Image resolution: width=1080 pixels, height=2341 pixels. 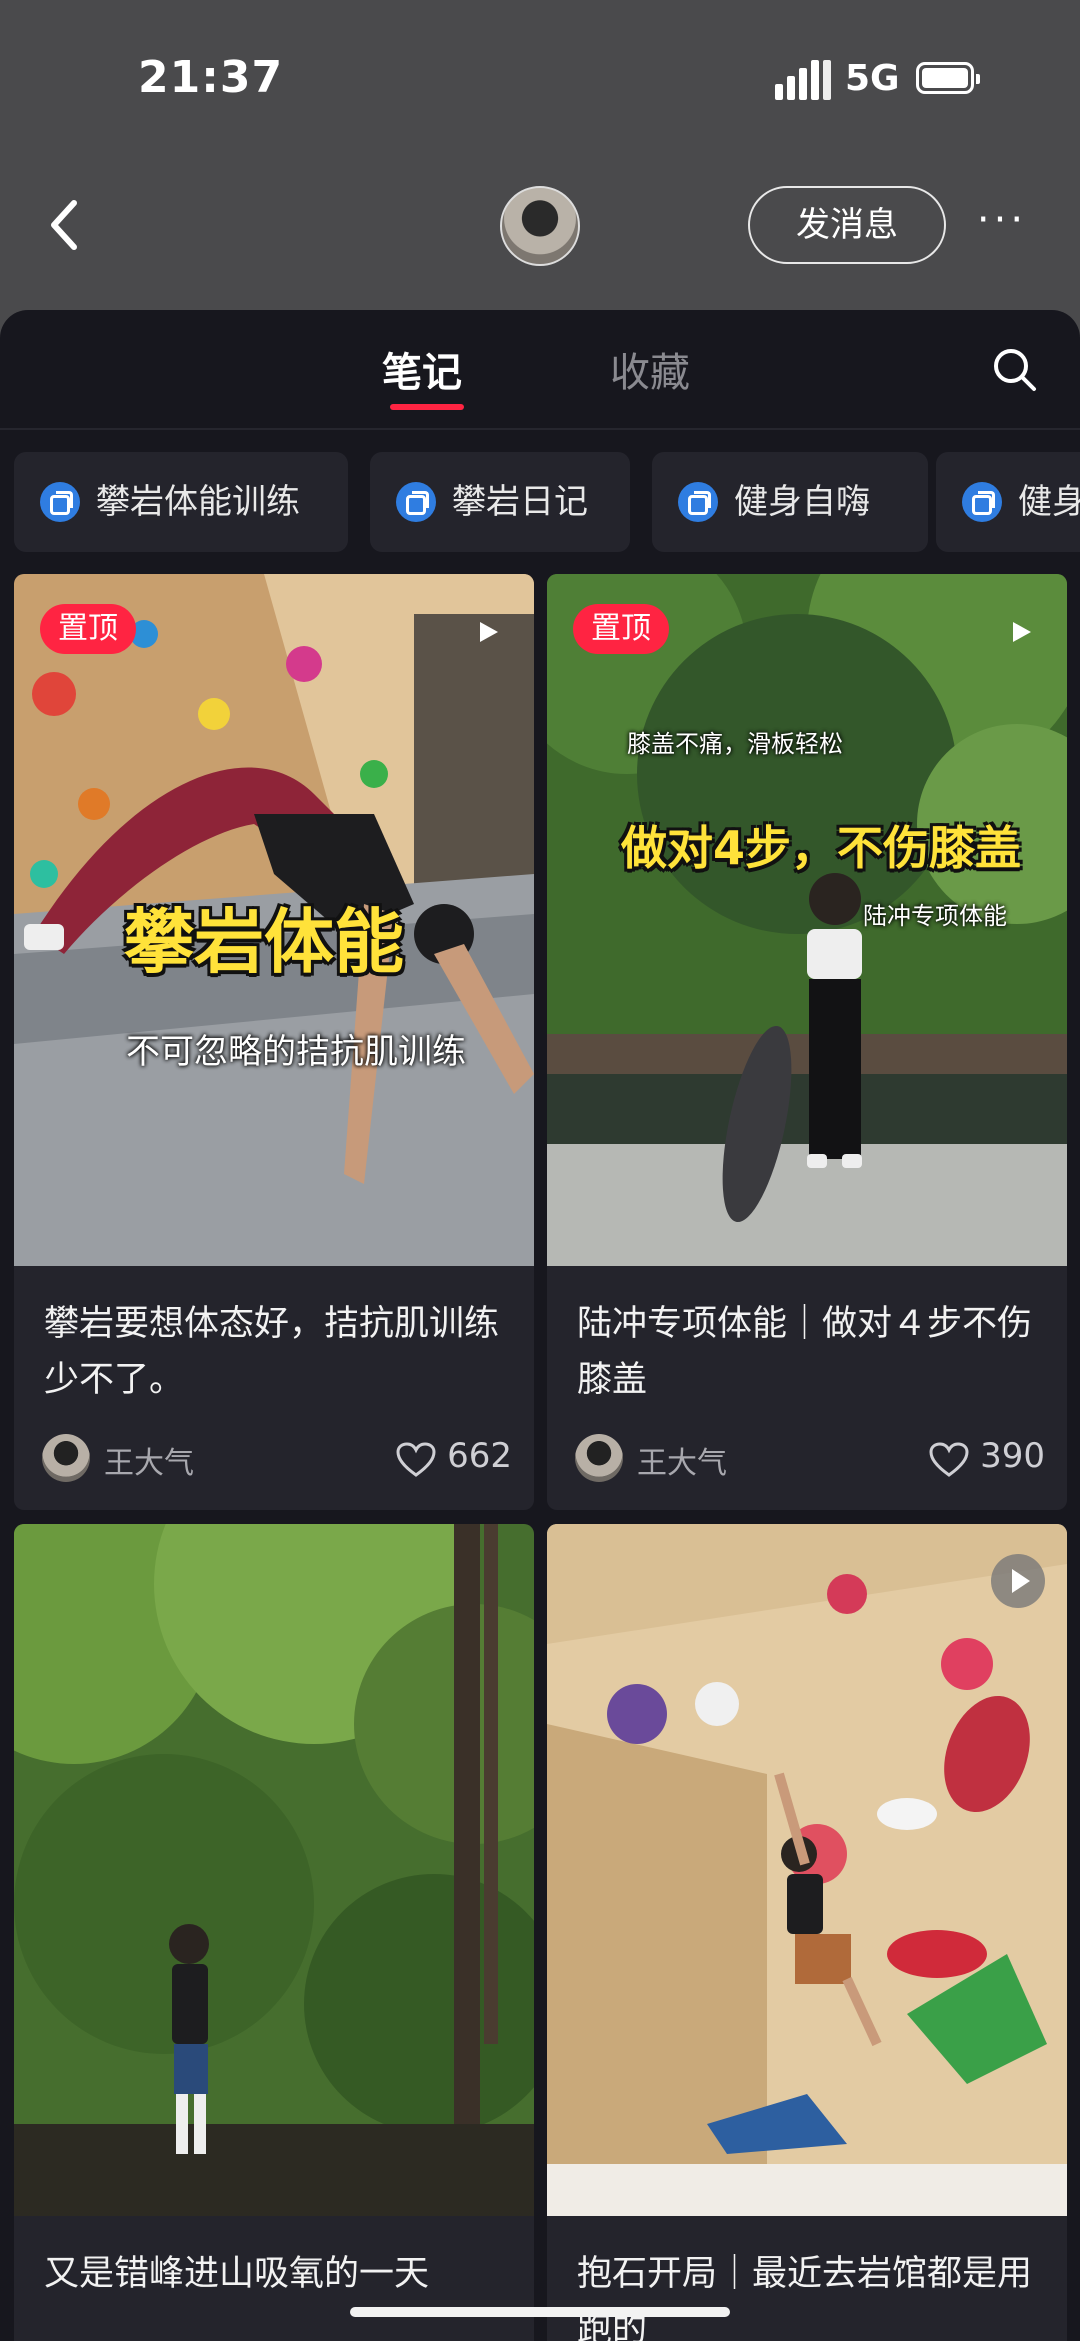 I want to click on collection-chip: 攀岩体能训练, so click(x=181, y=502).